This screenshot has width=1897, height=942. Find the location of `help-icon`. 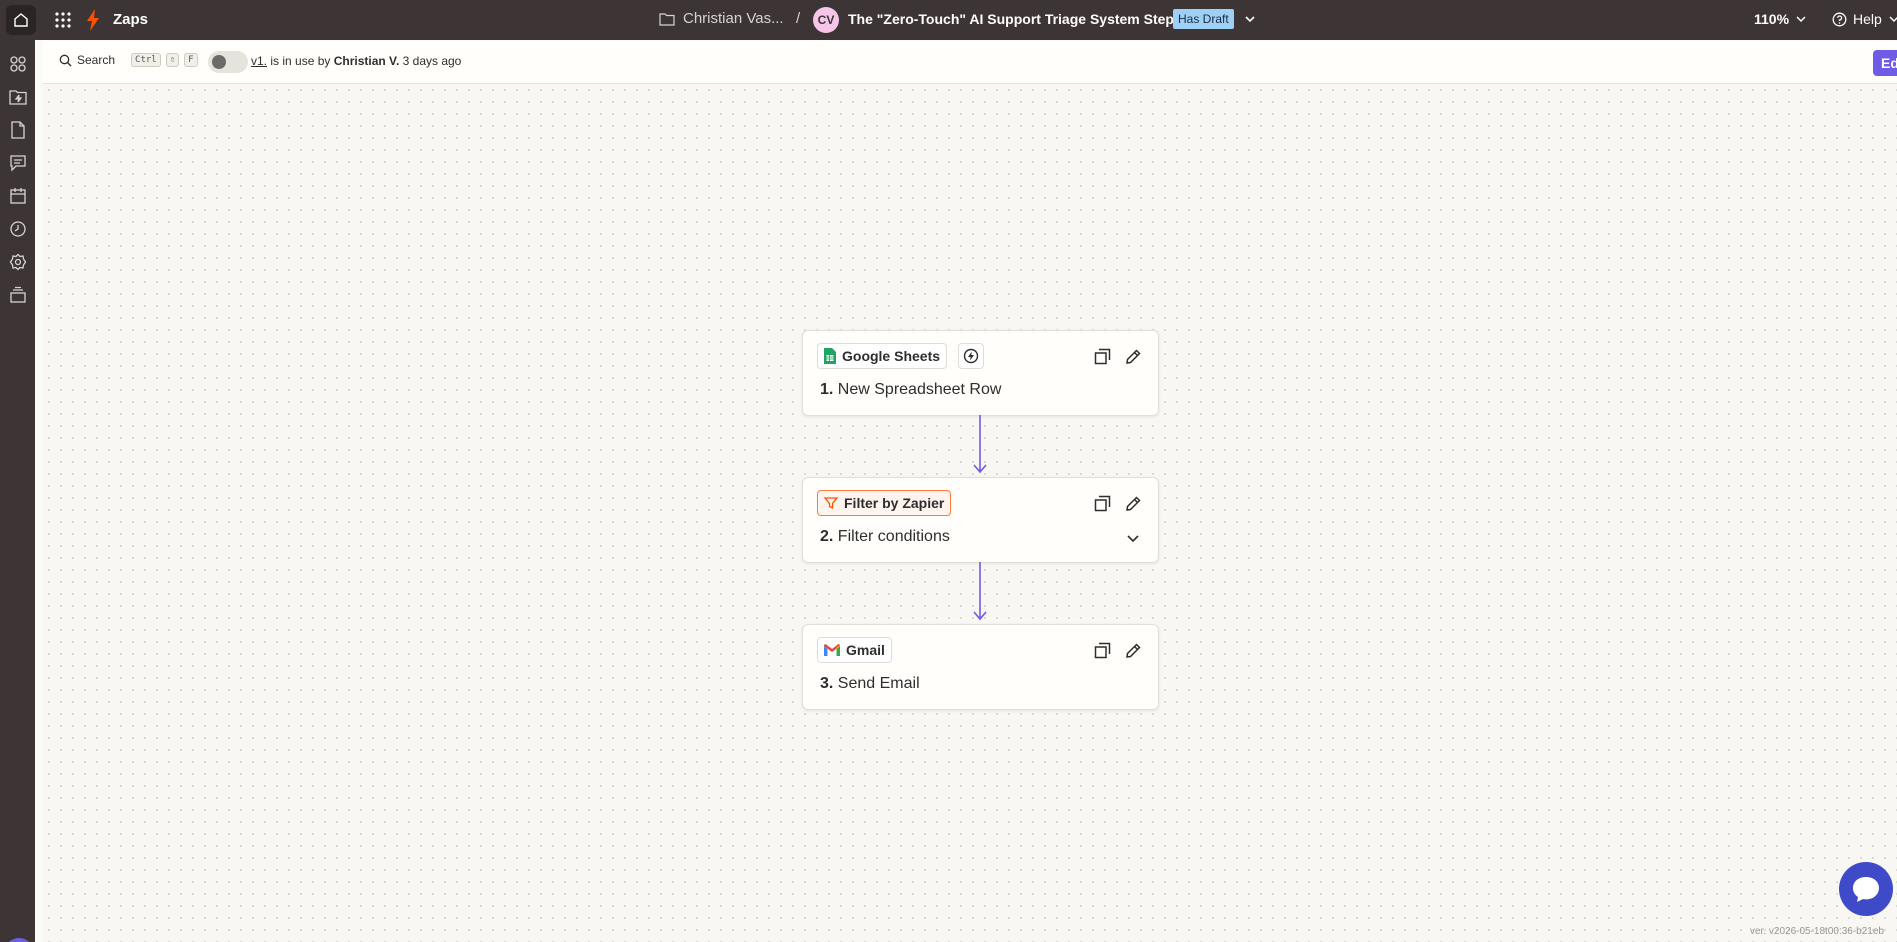

help-icon is located at coordinates (1839, 19).